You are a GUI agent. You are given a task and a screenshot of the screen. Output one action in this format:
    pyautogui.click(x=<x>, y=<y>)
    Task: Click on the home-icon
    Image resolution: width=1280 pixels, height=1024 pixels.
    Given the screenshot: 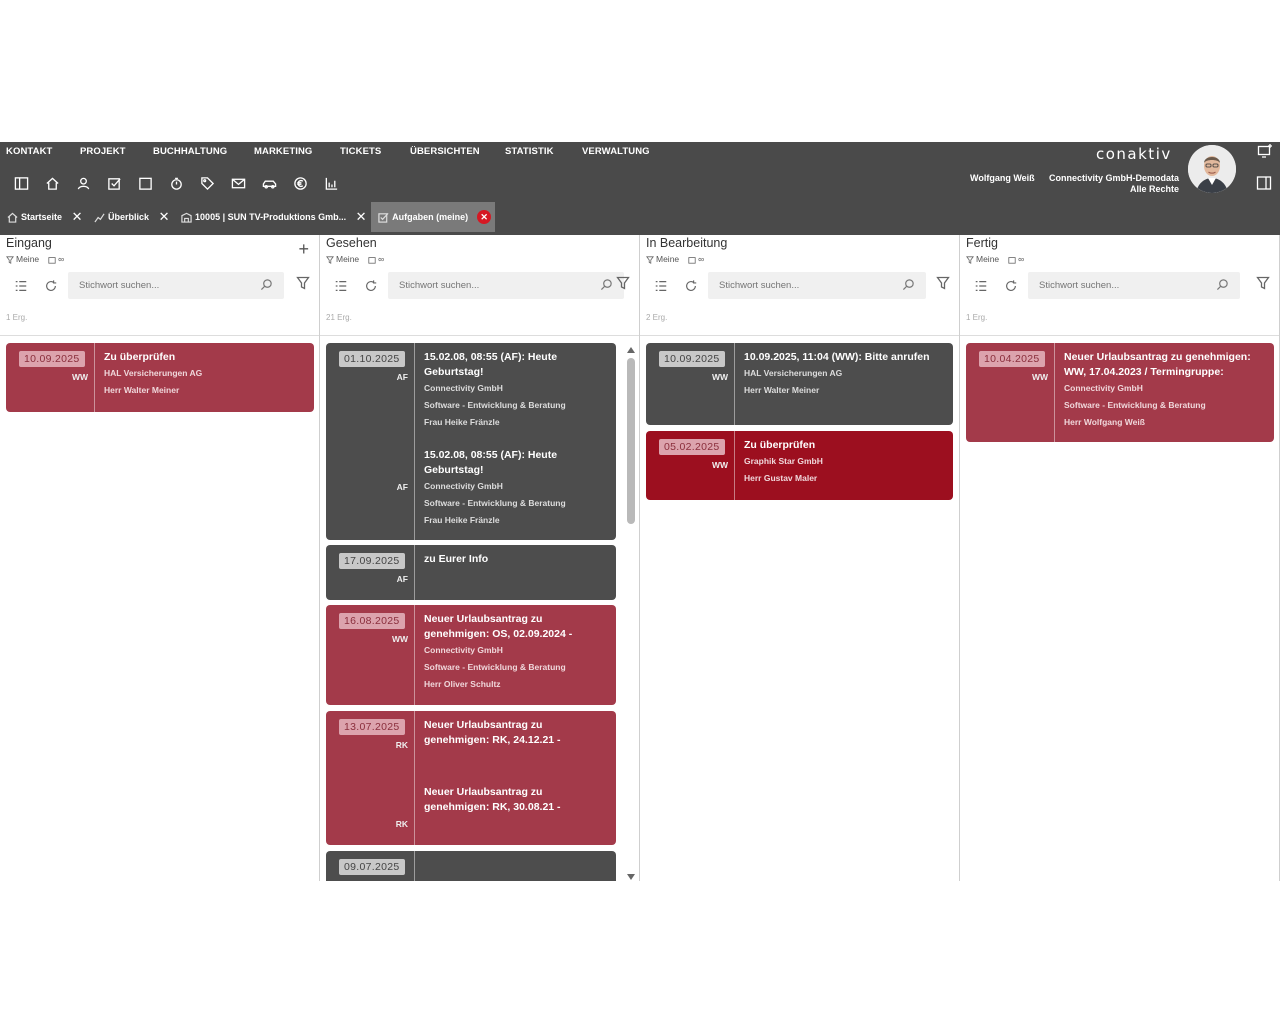 What is the action you would take?
    pyautogui.click(x=52, y=183)
    